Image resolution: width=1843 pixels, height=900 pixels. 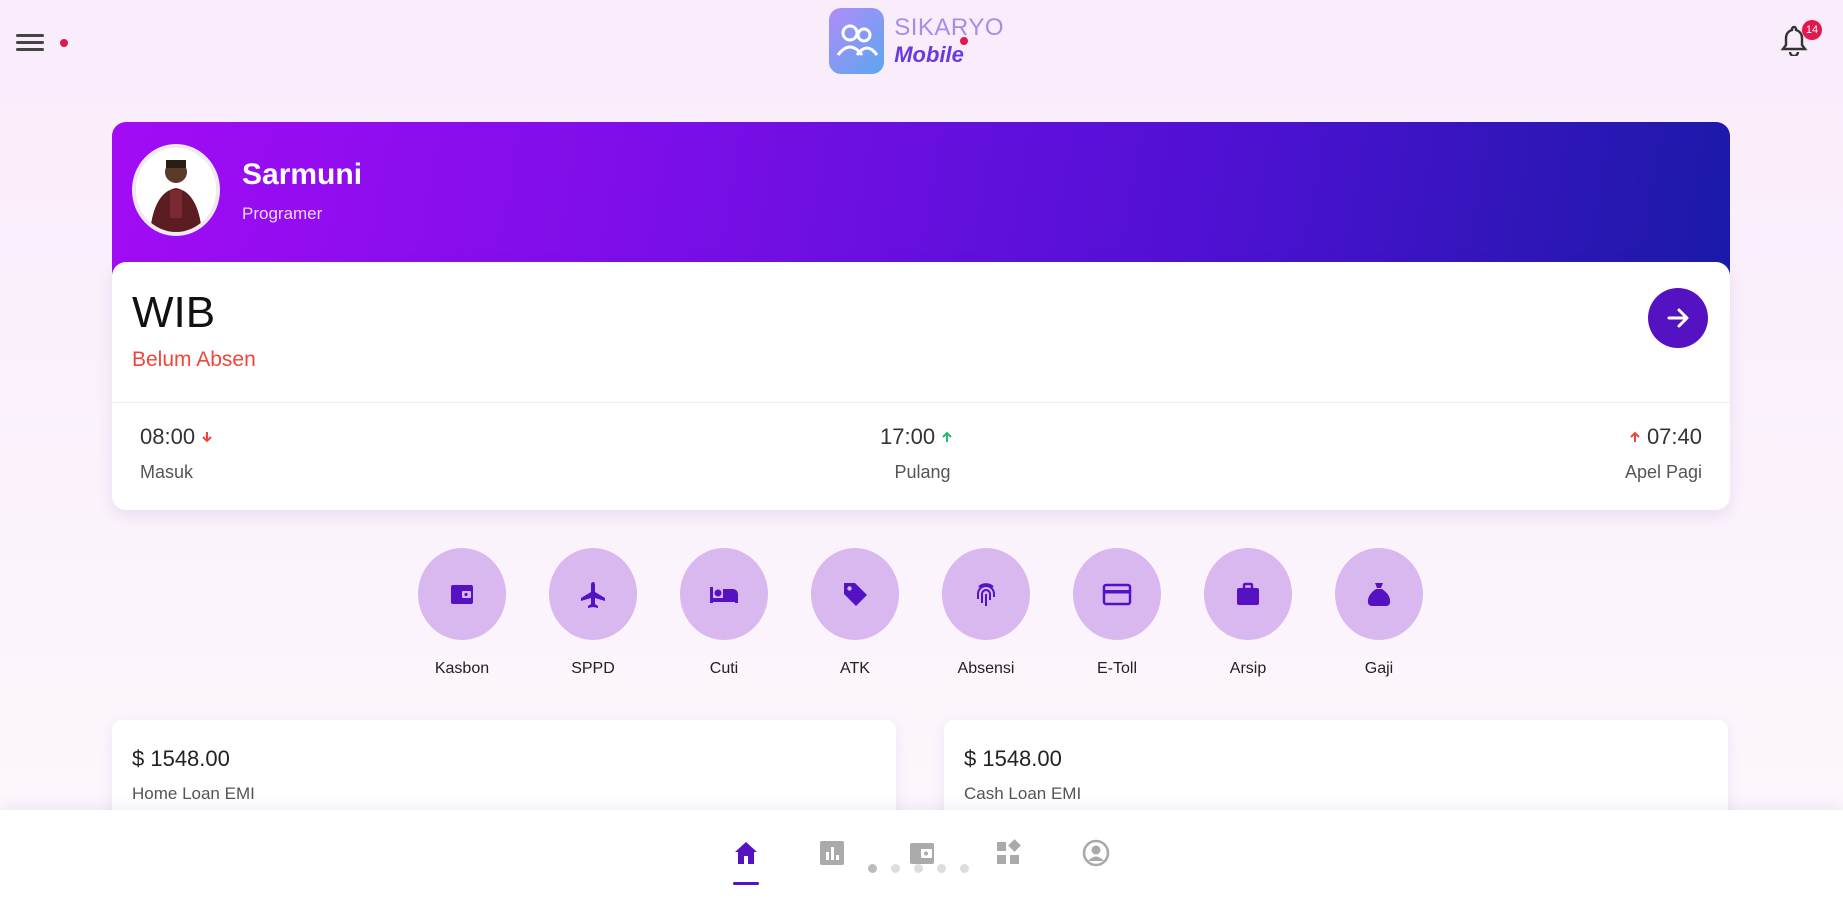 I want to click on nav-profile, so click(x=1096, y=858).